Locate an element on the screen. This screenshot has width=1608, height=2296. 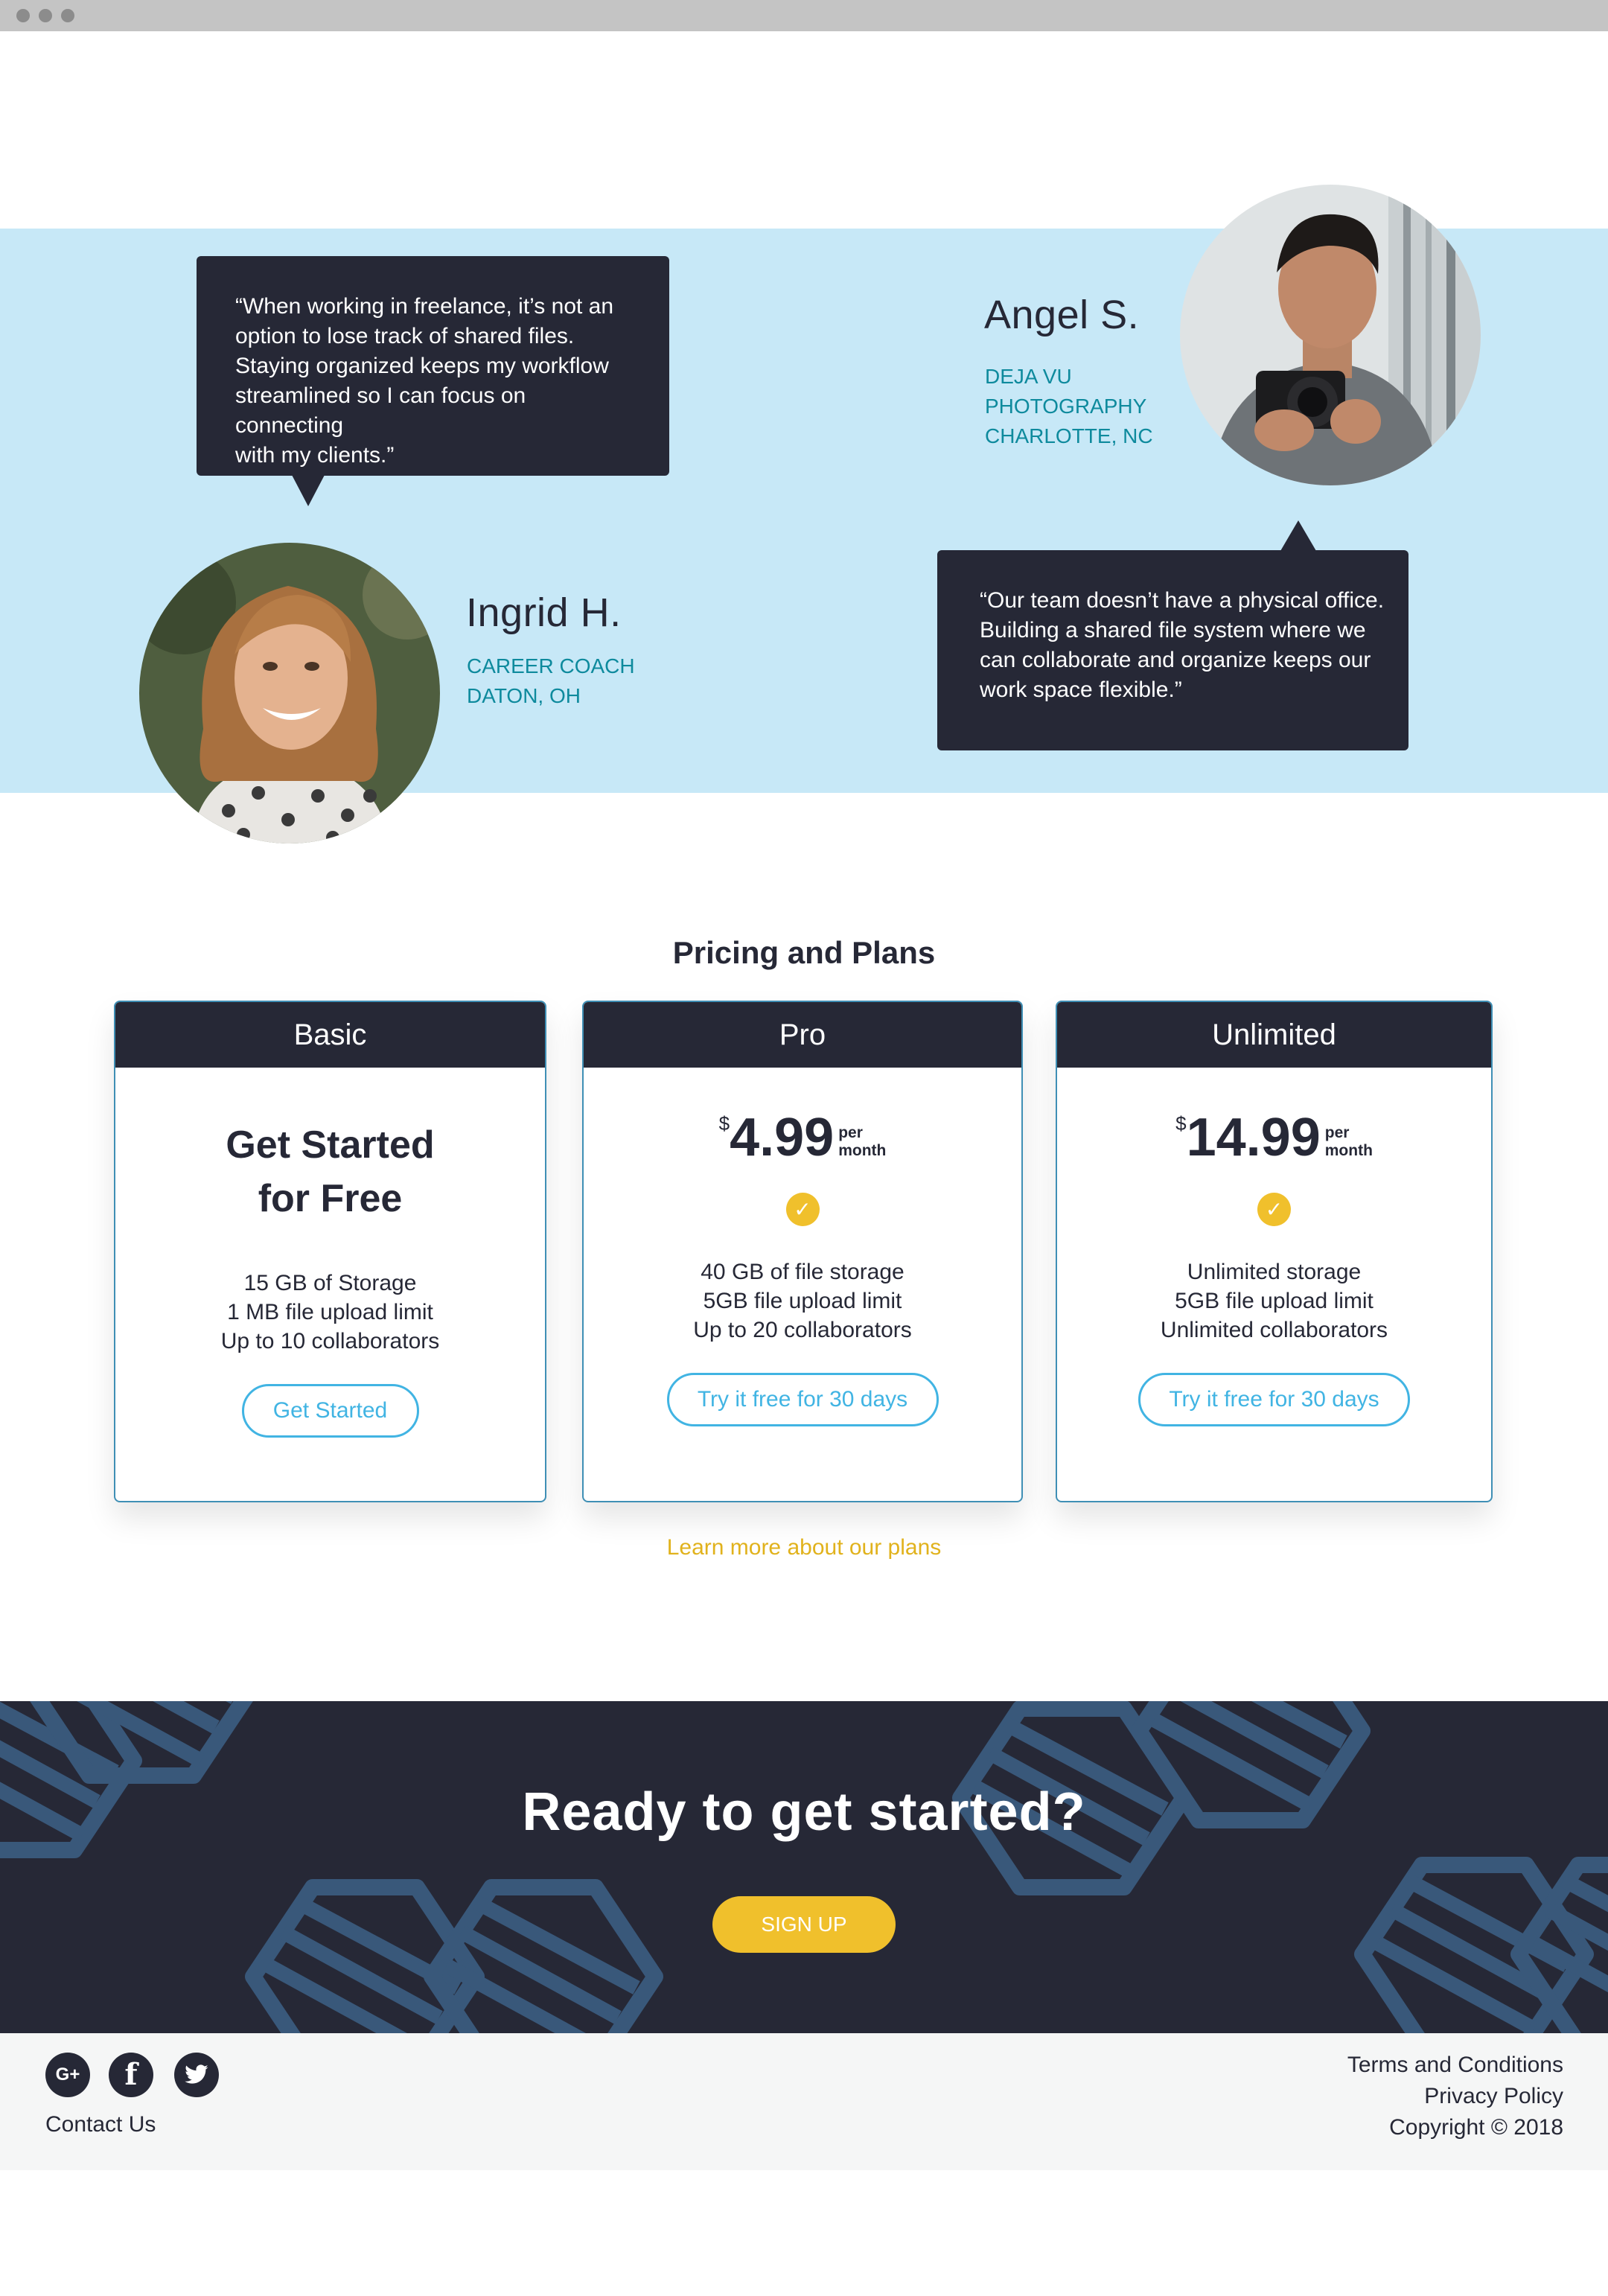
testimonial-location: DATON, OH is located at coordinates (524, 695).